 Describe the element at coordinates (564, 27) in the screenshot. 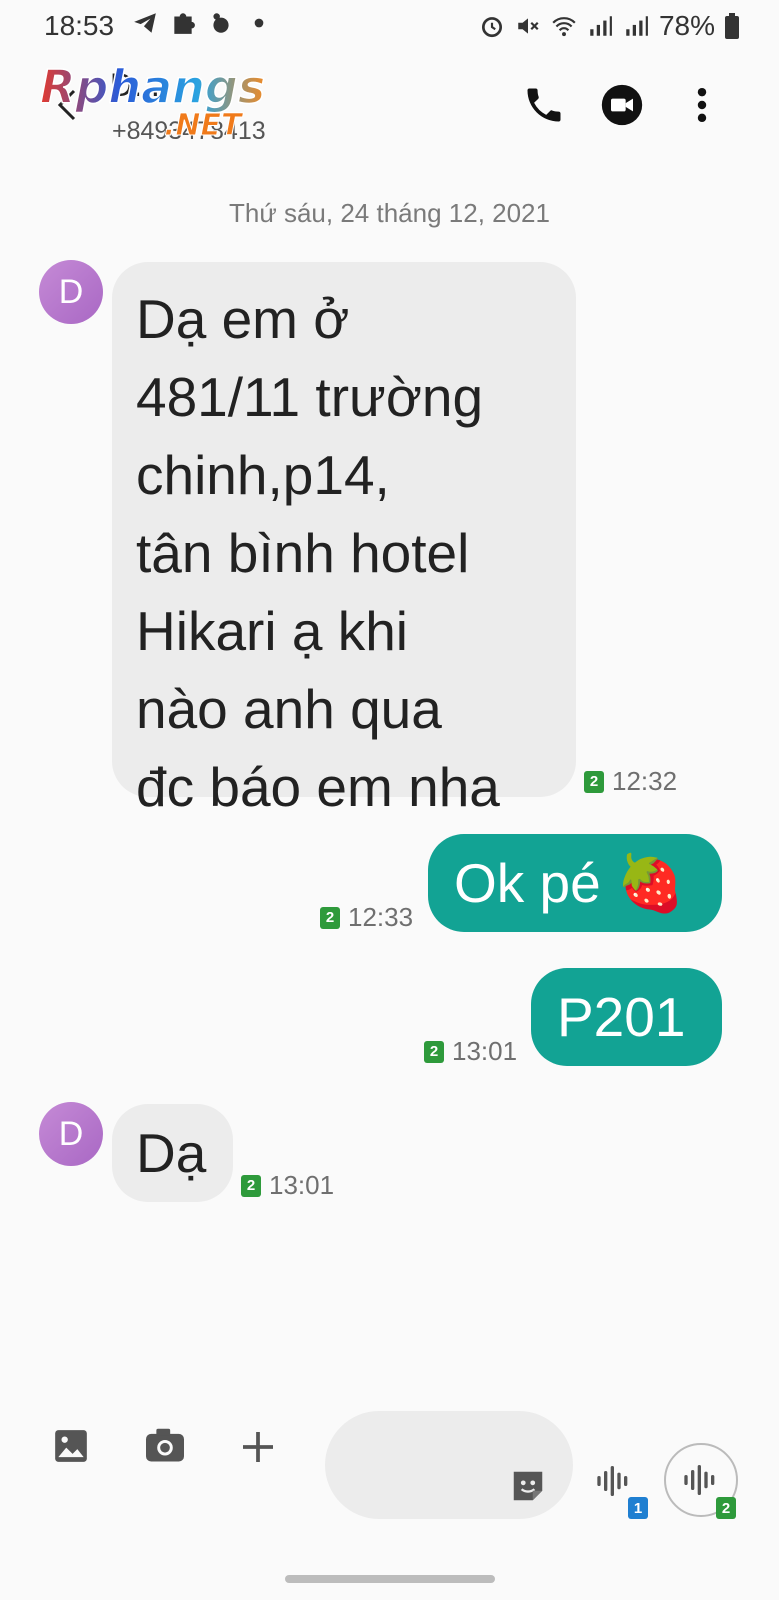

I see `wifi-icon` at that location.